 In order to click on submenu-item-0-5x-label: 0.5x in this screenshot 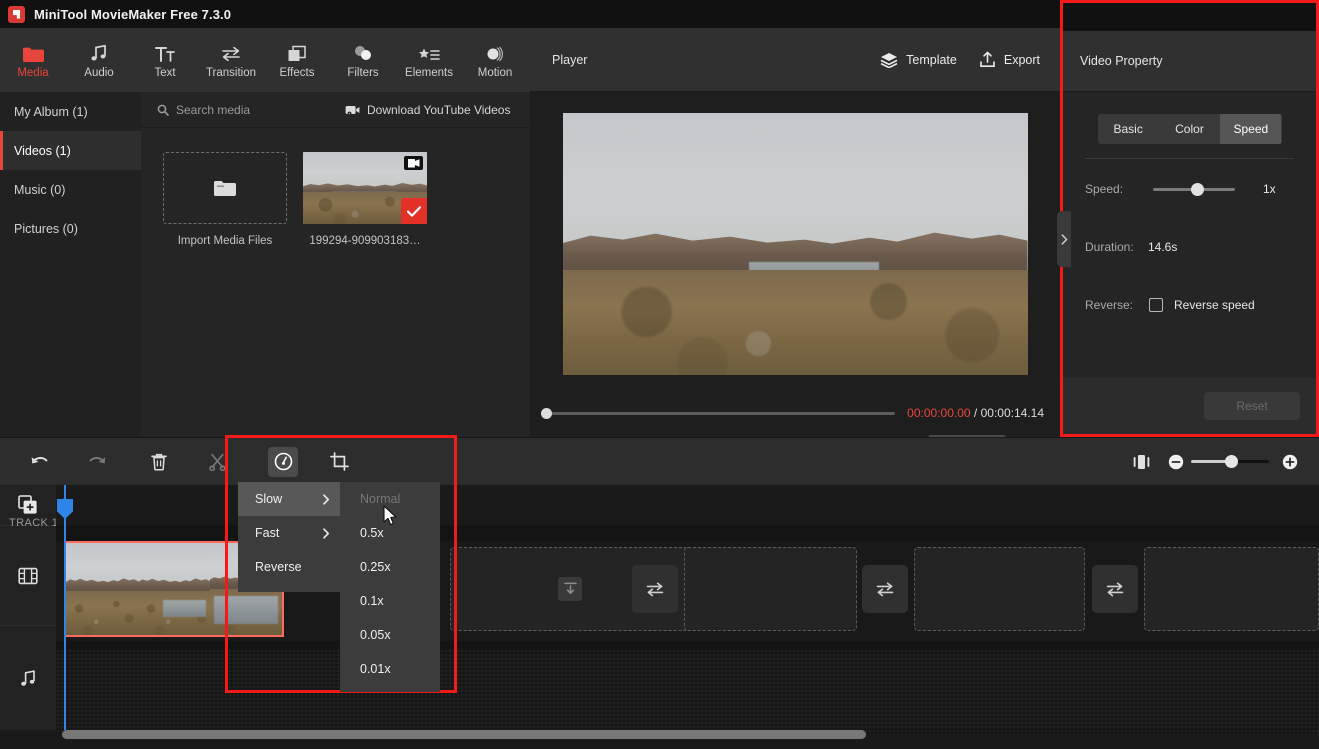, I will do `click(372, 533)`.